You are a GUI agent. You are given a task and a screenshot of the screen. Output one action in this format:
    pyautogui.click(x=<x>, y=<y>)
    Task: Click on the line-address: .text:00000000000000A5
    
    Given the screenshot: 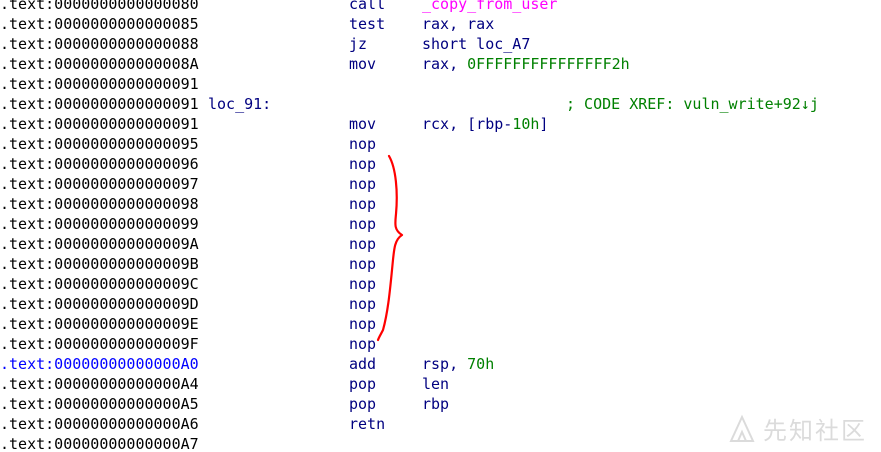 What is the action you would take?
    pyautogui.click(x=99, y=404)
    